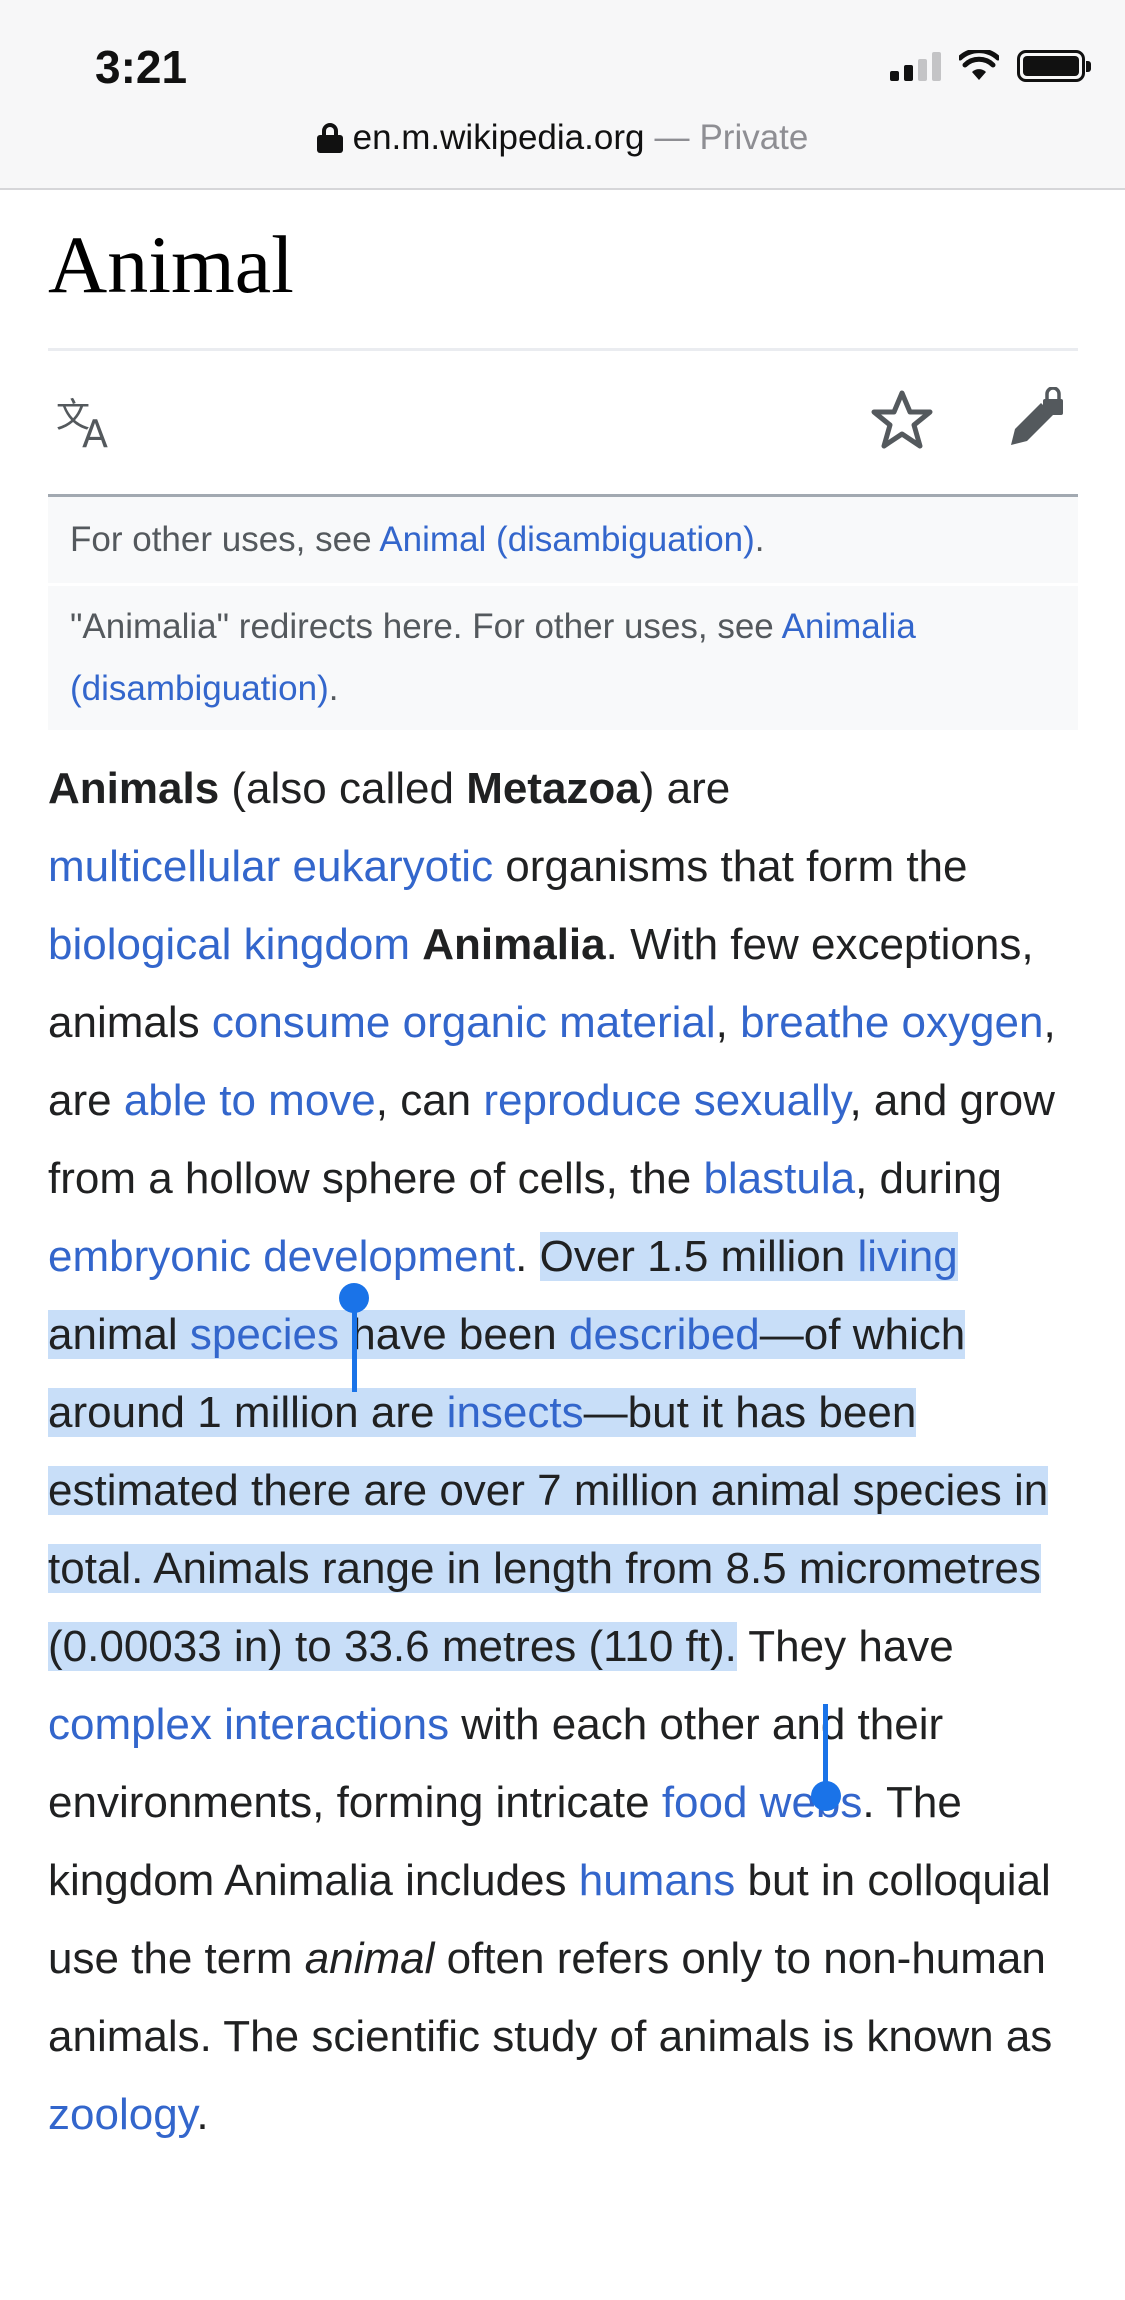  I want to click on bold-term: Animals, so click(134, 789).